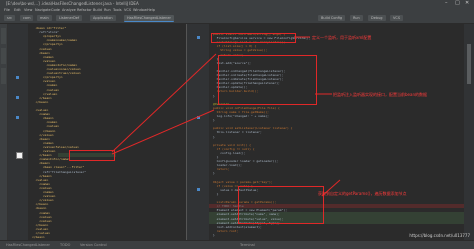 Image resolution: width=474 pixels, height=249 pixels. Describe the element at coordinates (439, 235) in the screenshot. I see `blog-watermark: https://blog.csdn.net/u013777` at that location.